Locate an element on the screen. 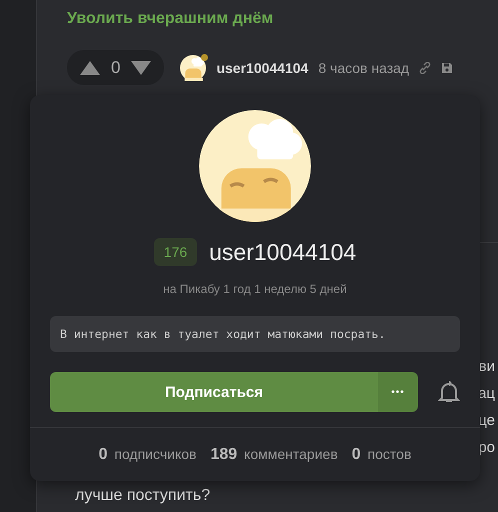 Image resolution: width=498 pixels, height=512 pixels. post-text: лучше поступить? is located at coordinates (143, 496).